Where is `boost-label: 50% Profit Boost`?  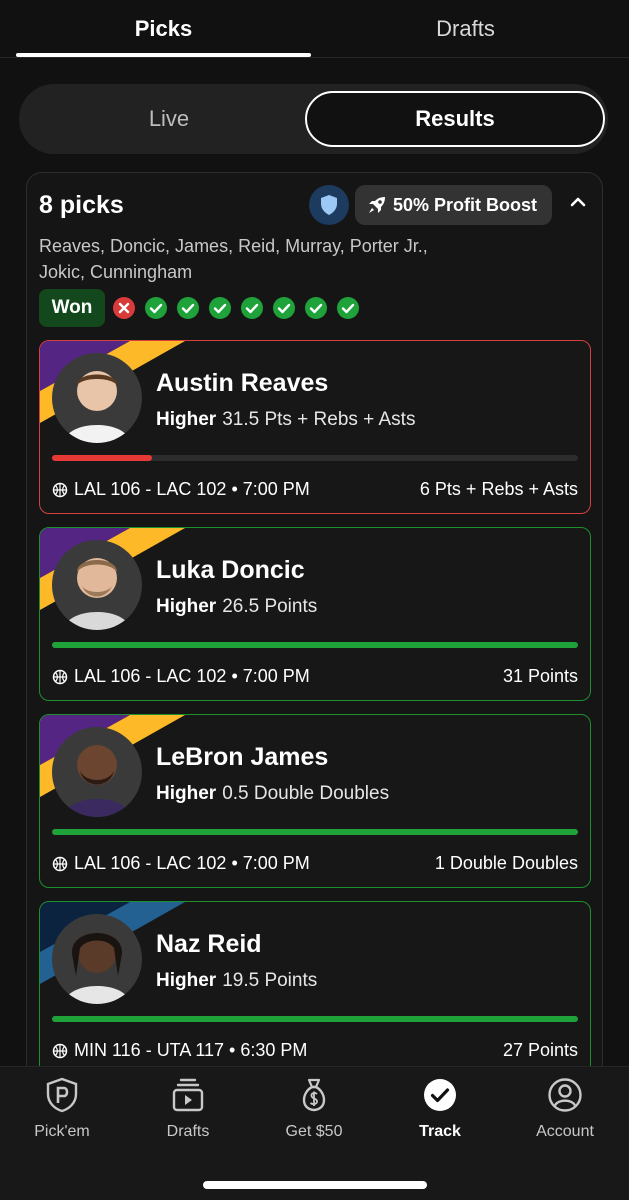
boost-label: 50% Profit Boost is located at coordinates (465, 205).